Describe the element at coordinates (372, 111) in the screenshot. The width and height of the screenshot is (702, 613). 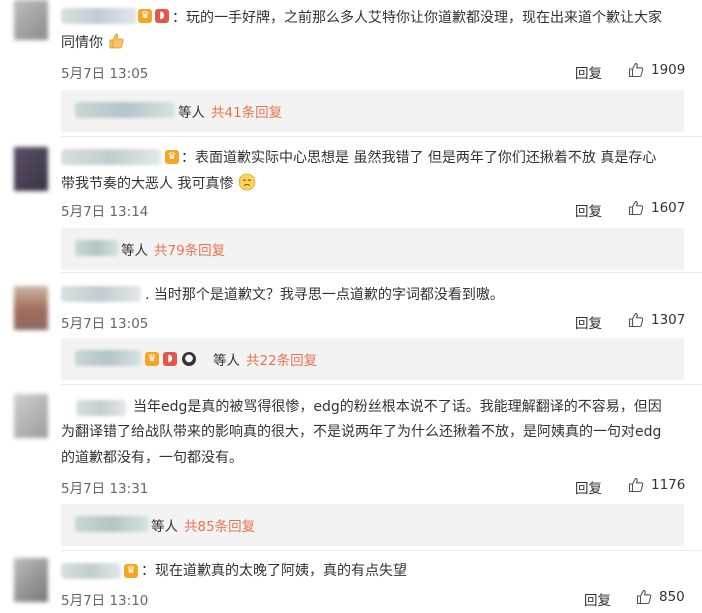
I see `reply-thread-box: 等人 共41条回复` at that location.